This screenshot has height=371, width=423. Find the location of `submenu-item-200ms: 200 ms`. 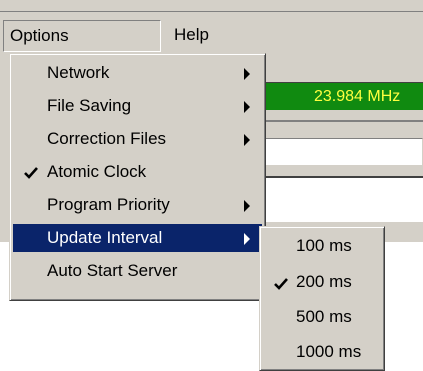

submenu-item-200ms: 200 ms is located at coordinates (322, 282).